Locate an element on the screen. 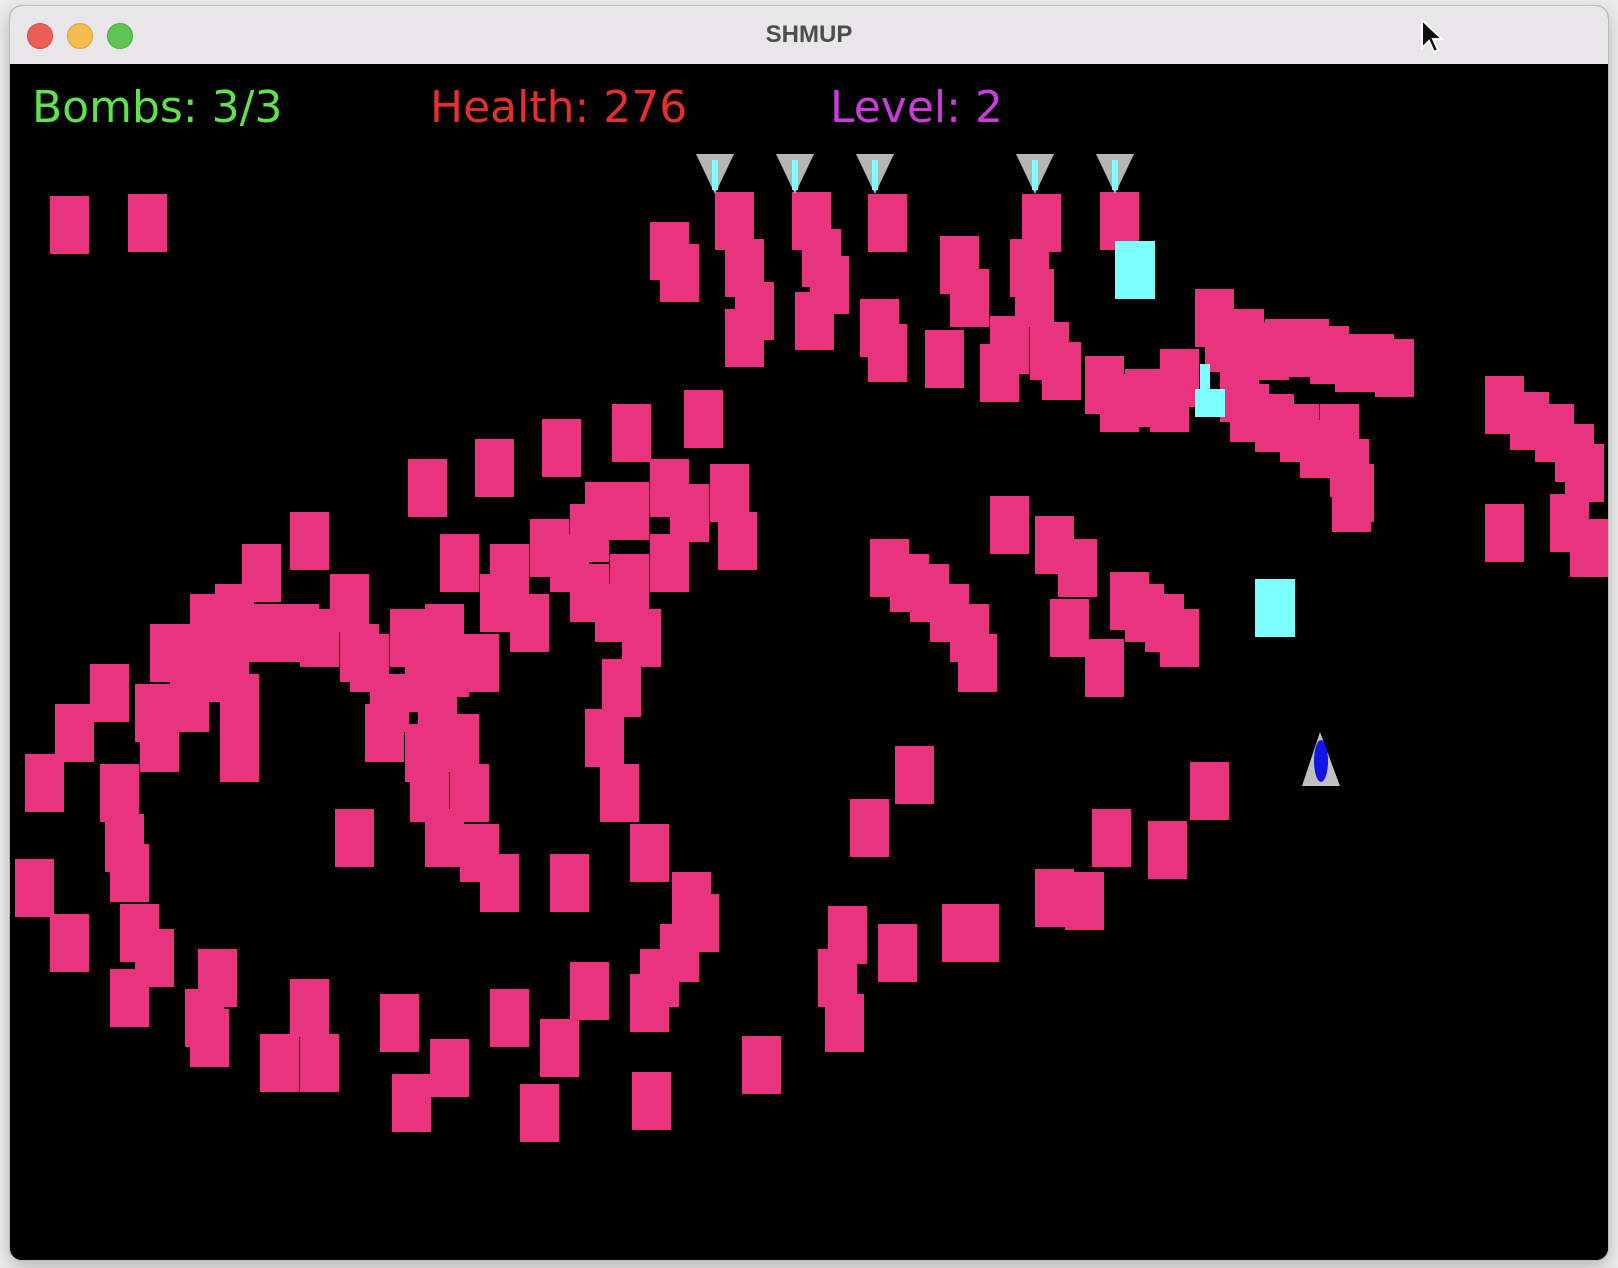  window-title: SHMUP is located at coordinates (809, 34).